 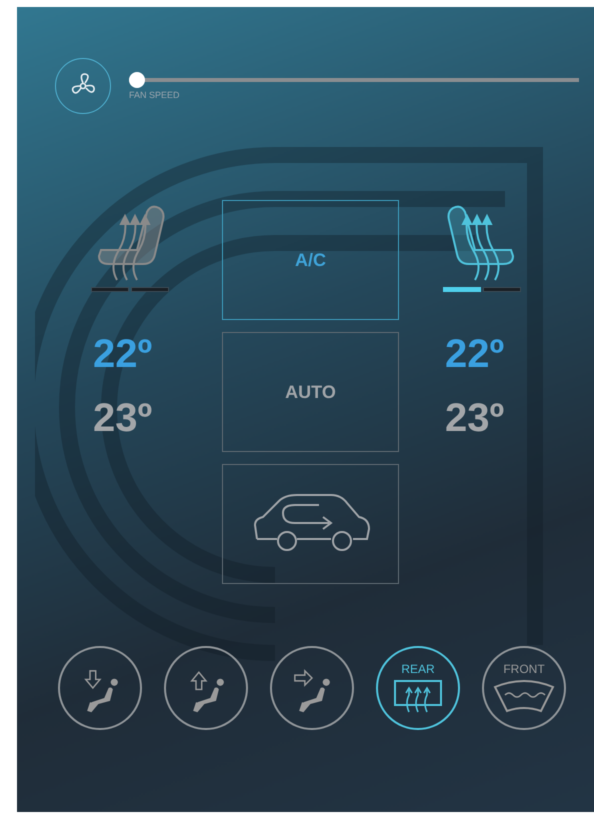 I want to click on airflow-button: FRONT, so click(x=524, y=688).